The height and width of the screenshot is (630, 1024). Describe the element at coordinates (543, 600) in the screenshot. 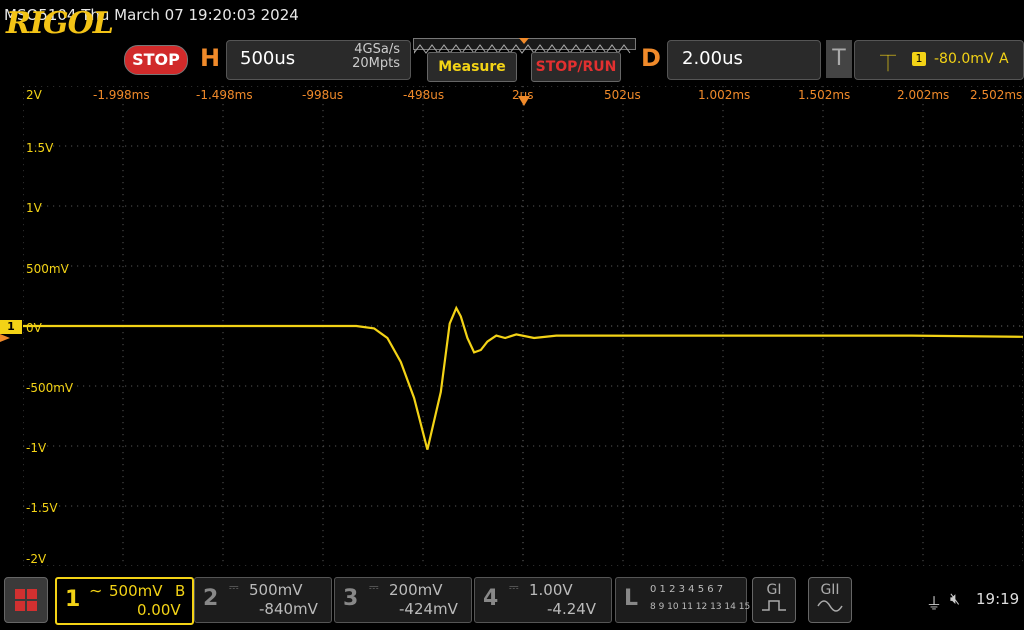

I see `channel-4-panel: 4 ⎓ 1.00V -4.24V` at that location.